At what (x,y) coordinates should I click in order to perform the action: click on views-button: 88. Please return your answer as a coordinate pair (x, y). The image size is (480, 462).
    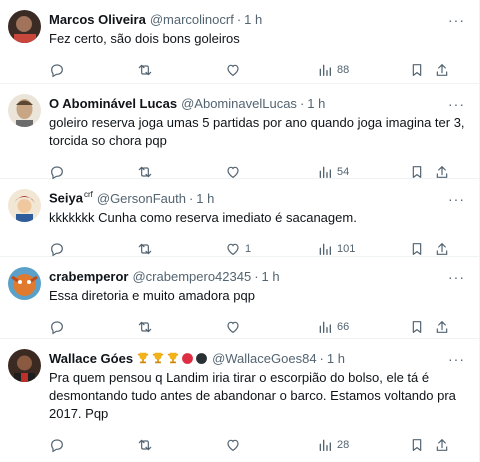
    Looking at the image, I should click on (333, 70).